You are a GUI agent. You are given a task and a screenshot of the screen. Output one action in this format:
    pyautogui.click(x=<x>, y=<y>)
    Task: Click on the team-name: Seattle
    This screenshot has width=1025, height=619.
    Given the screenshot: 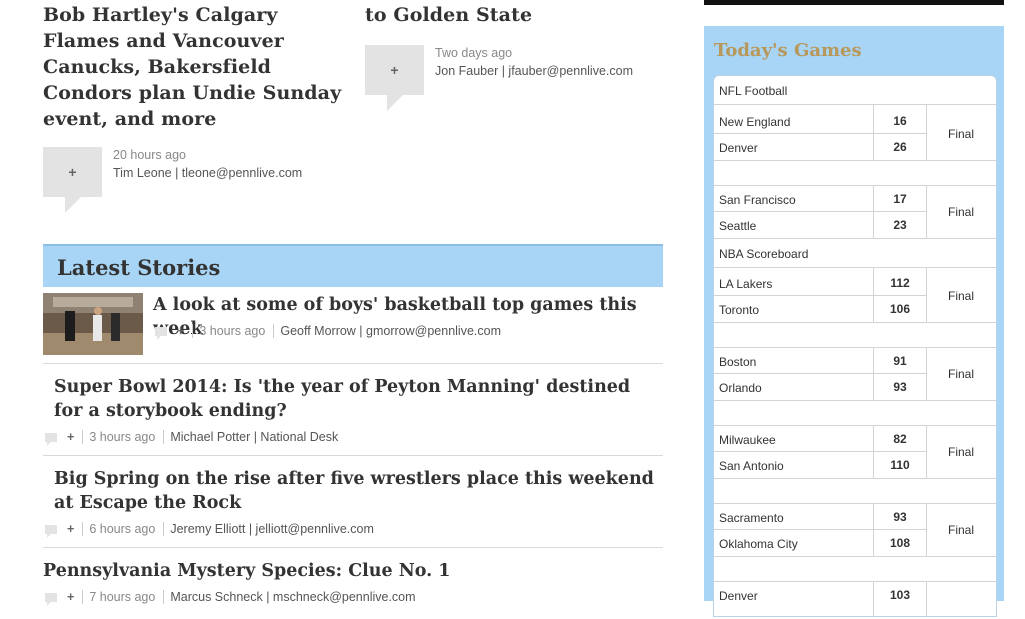 What is the action you would take?
    pyautogui.click(x=738, y=226)
    